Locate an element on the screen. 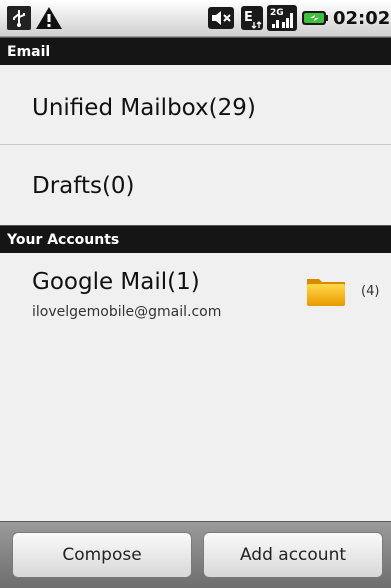  folder-icon is located at coordinates (326, 291).